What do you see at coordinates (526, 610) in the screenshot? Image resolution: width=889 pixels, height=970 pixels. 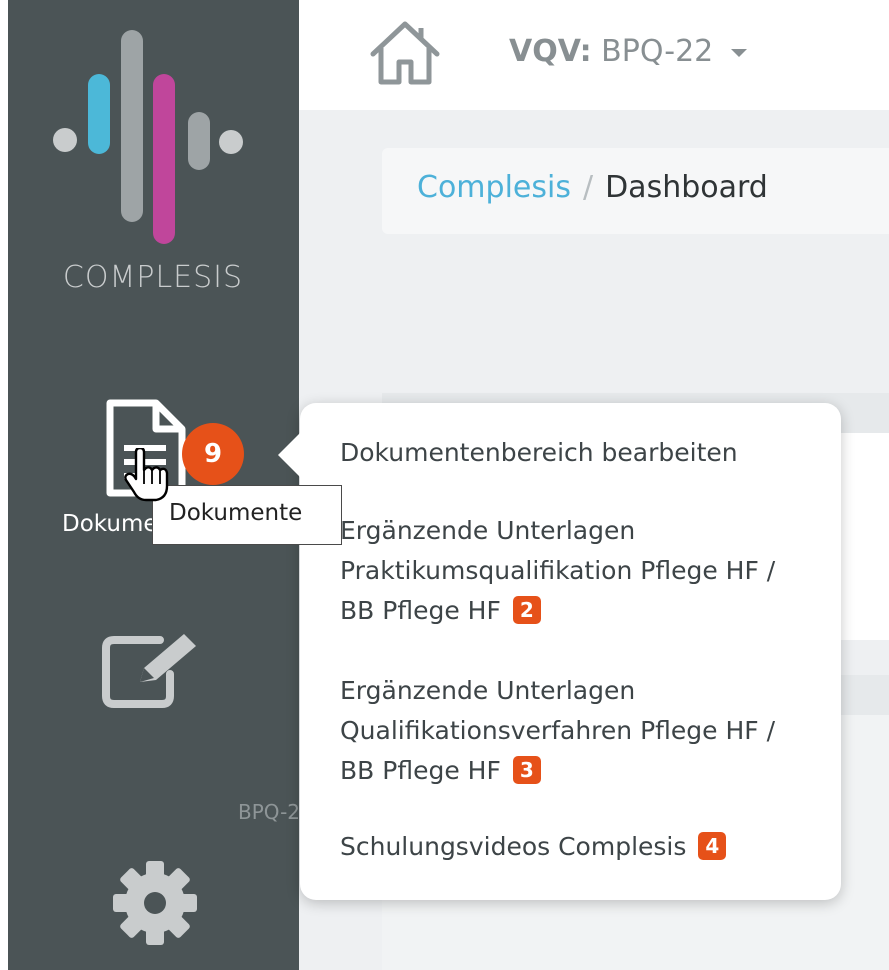 I see `count-badge: 2` at bounding box center [526, 610].